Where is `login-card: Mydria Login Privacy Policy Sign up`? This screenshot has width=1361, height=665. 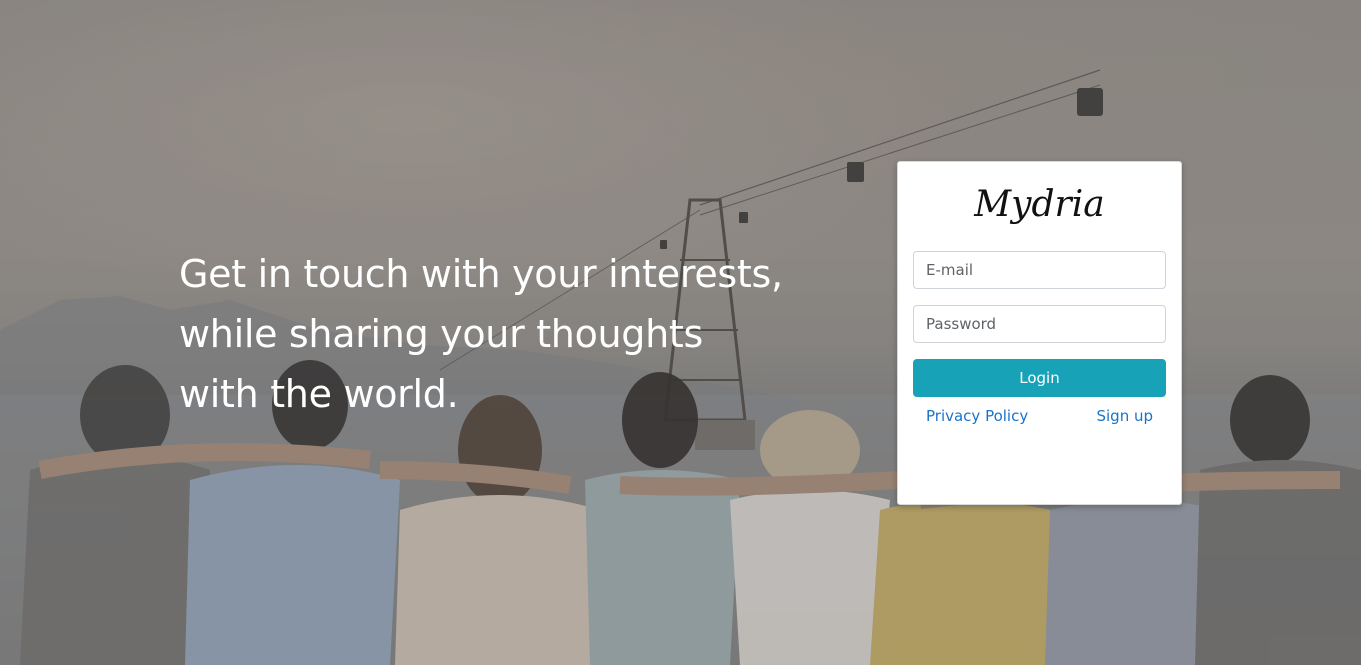
login-card: Mydria Login Privacy Policy Sign up is located at coordinates (1039, 333).